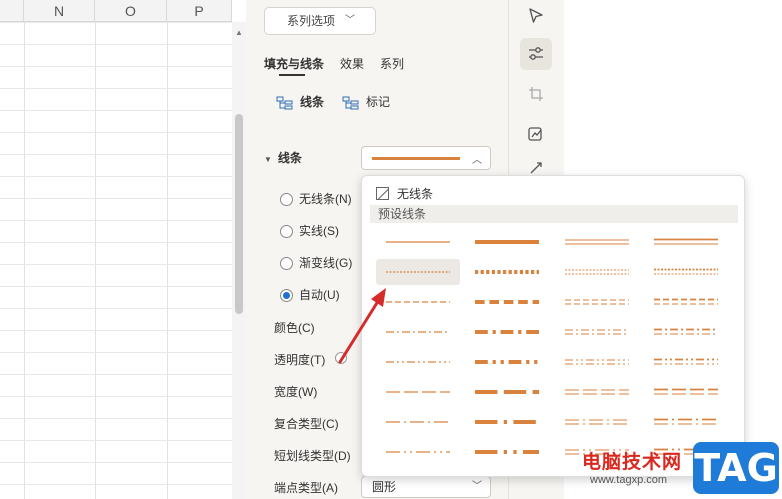  Describe the element at coordinates (311, 21) in the screenshot. I see `series-options-label: 系列选项` at that location.